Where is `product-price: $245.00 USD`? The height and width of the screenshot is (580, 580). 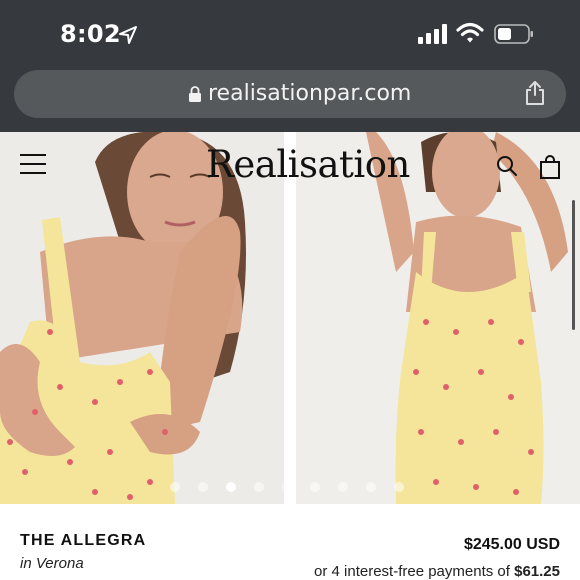 product-price: $245.00 USD is located at coordinates (511, 544).